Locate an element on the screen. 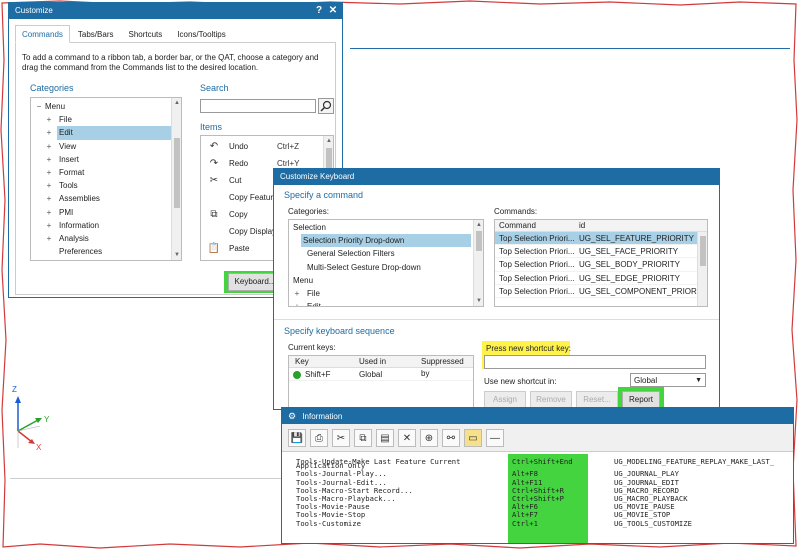 The height and width of the screenshot is (550, 800). tree-item: Preferences is located at coordinates (106, 251).